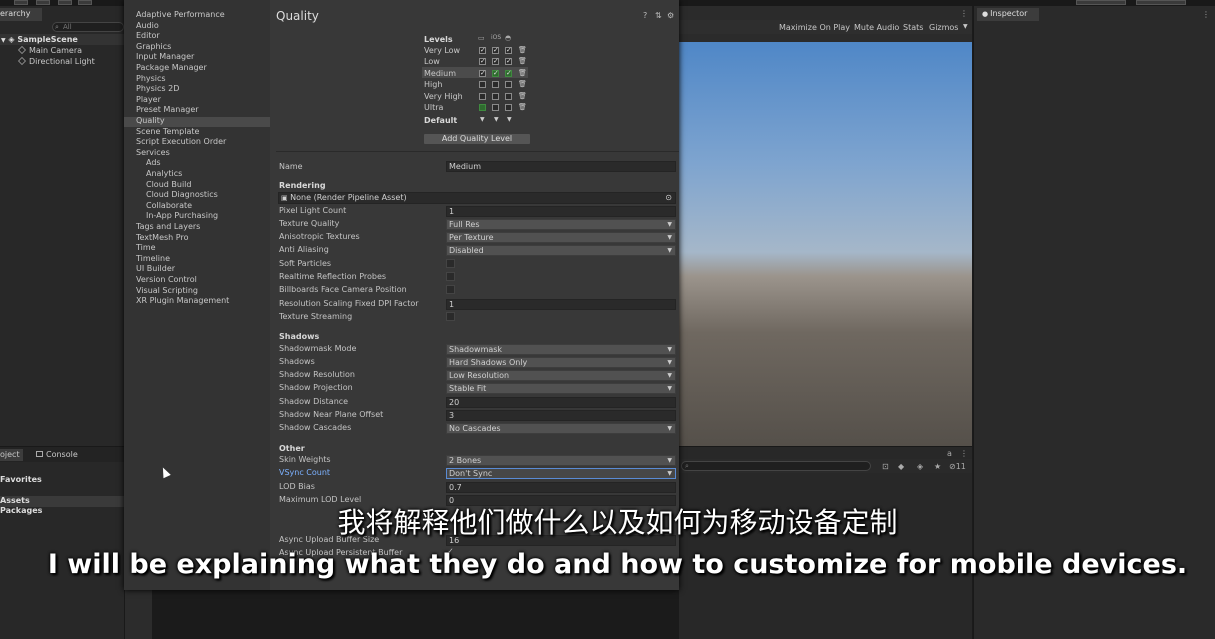 This screenshot has width=1215, height=639. What do you see at coordinates (164, 174) in the screenshot?
I see `sidebar-item-analytics: Analytics` at bounding box center [164, 174].